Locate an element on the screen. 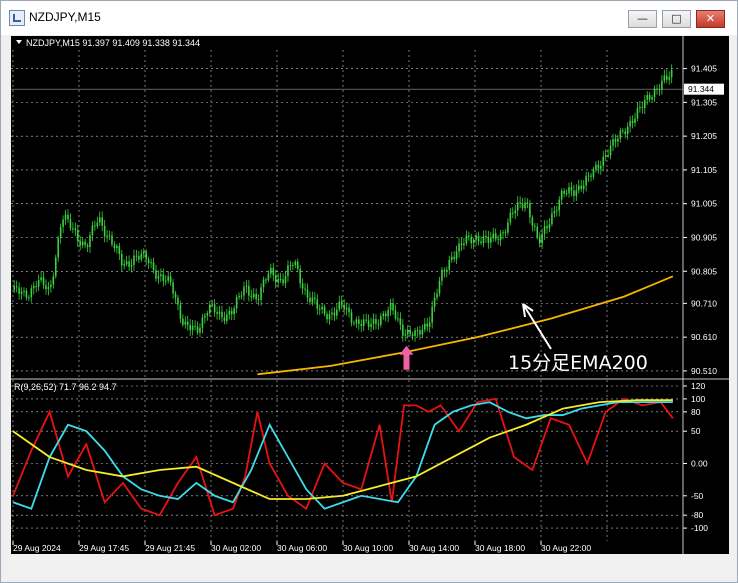  indicator-tick-label: -100 is located at coordinates (699, 528).